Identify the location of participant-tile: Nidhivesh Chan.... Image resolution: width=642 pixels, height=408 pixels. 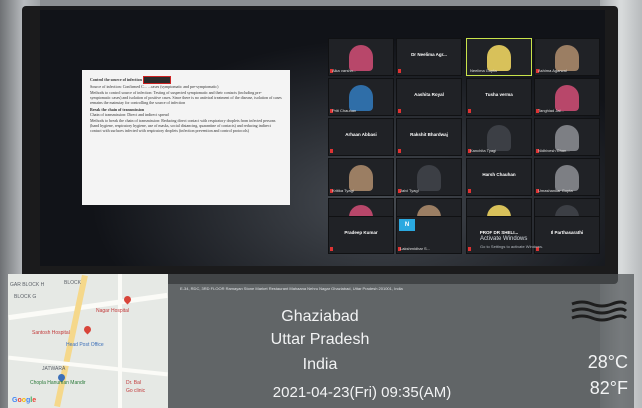
(567, 137).